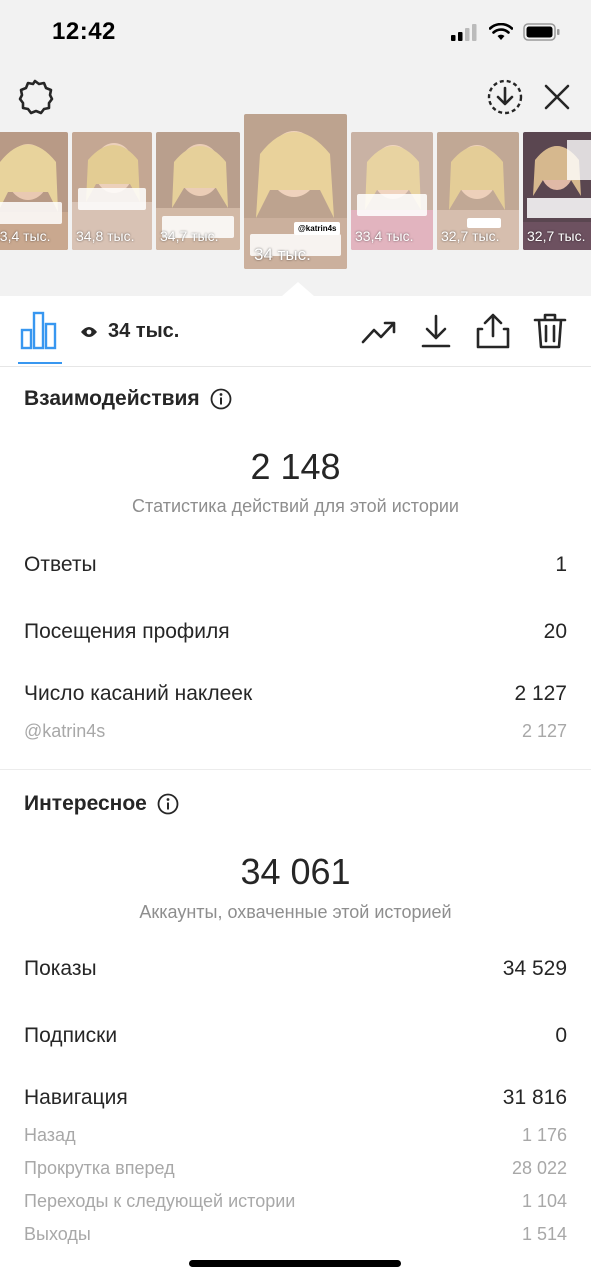 This screenshot has height=1280, width=591. I want to click on delete-button, so click(550, 331).